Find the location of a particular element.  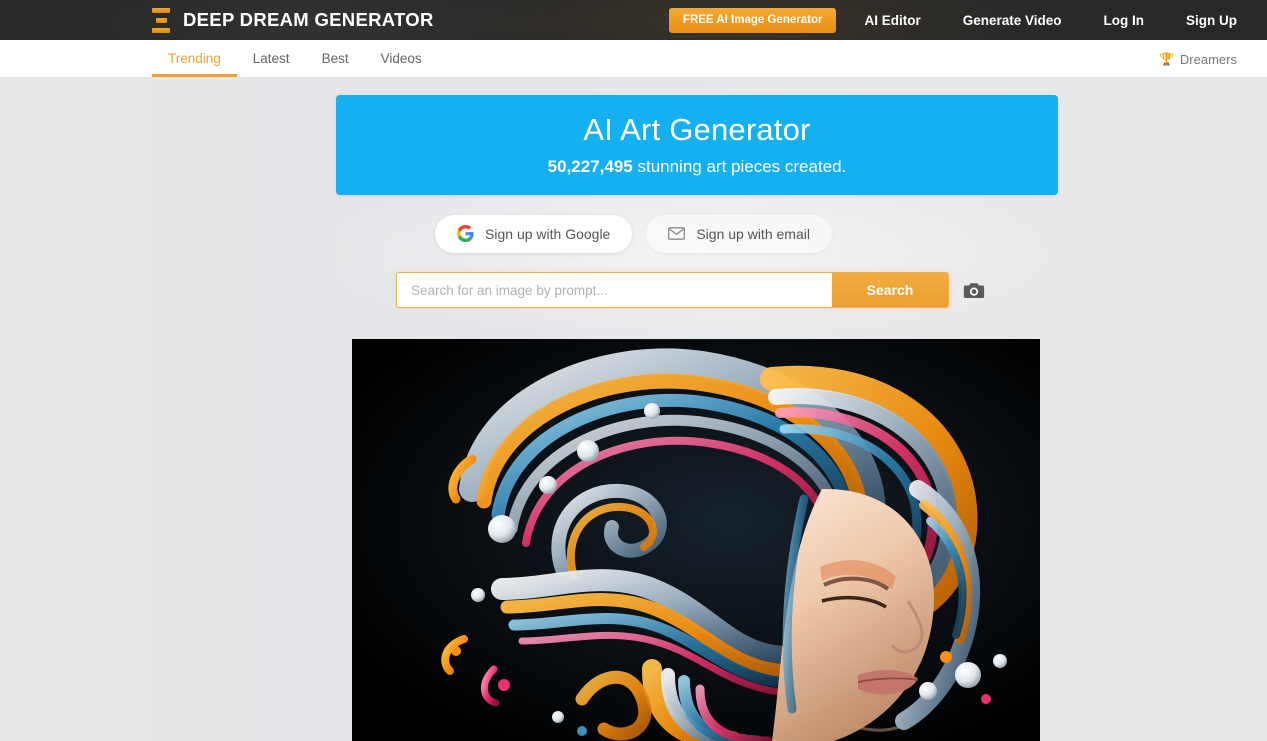

sub-navbar: Trending Latest Best Videos 🏆 Dreamers is located at coordinates (633, 59).